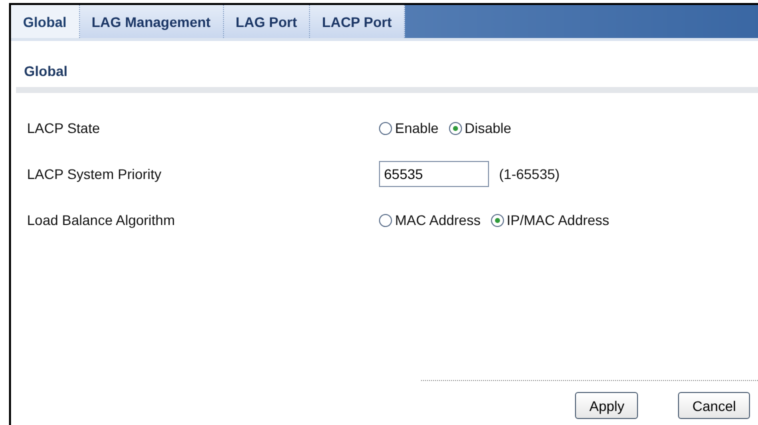  What do you see at coordinates (434, 174) in the screenshot?
I see `input-field: 65535` at bounding box center [434, 174].